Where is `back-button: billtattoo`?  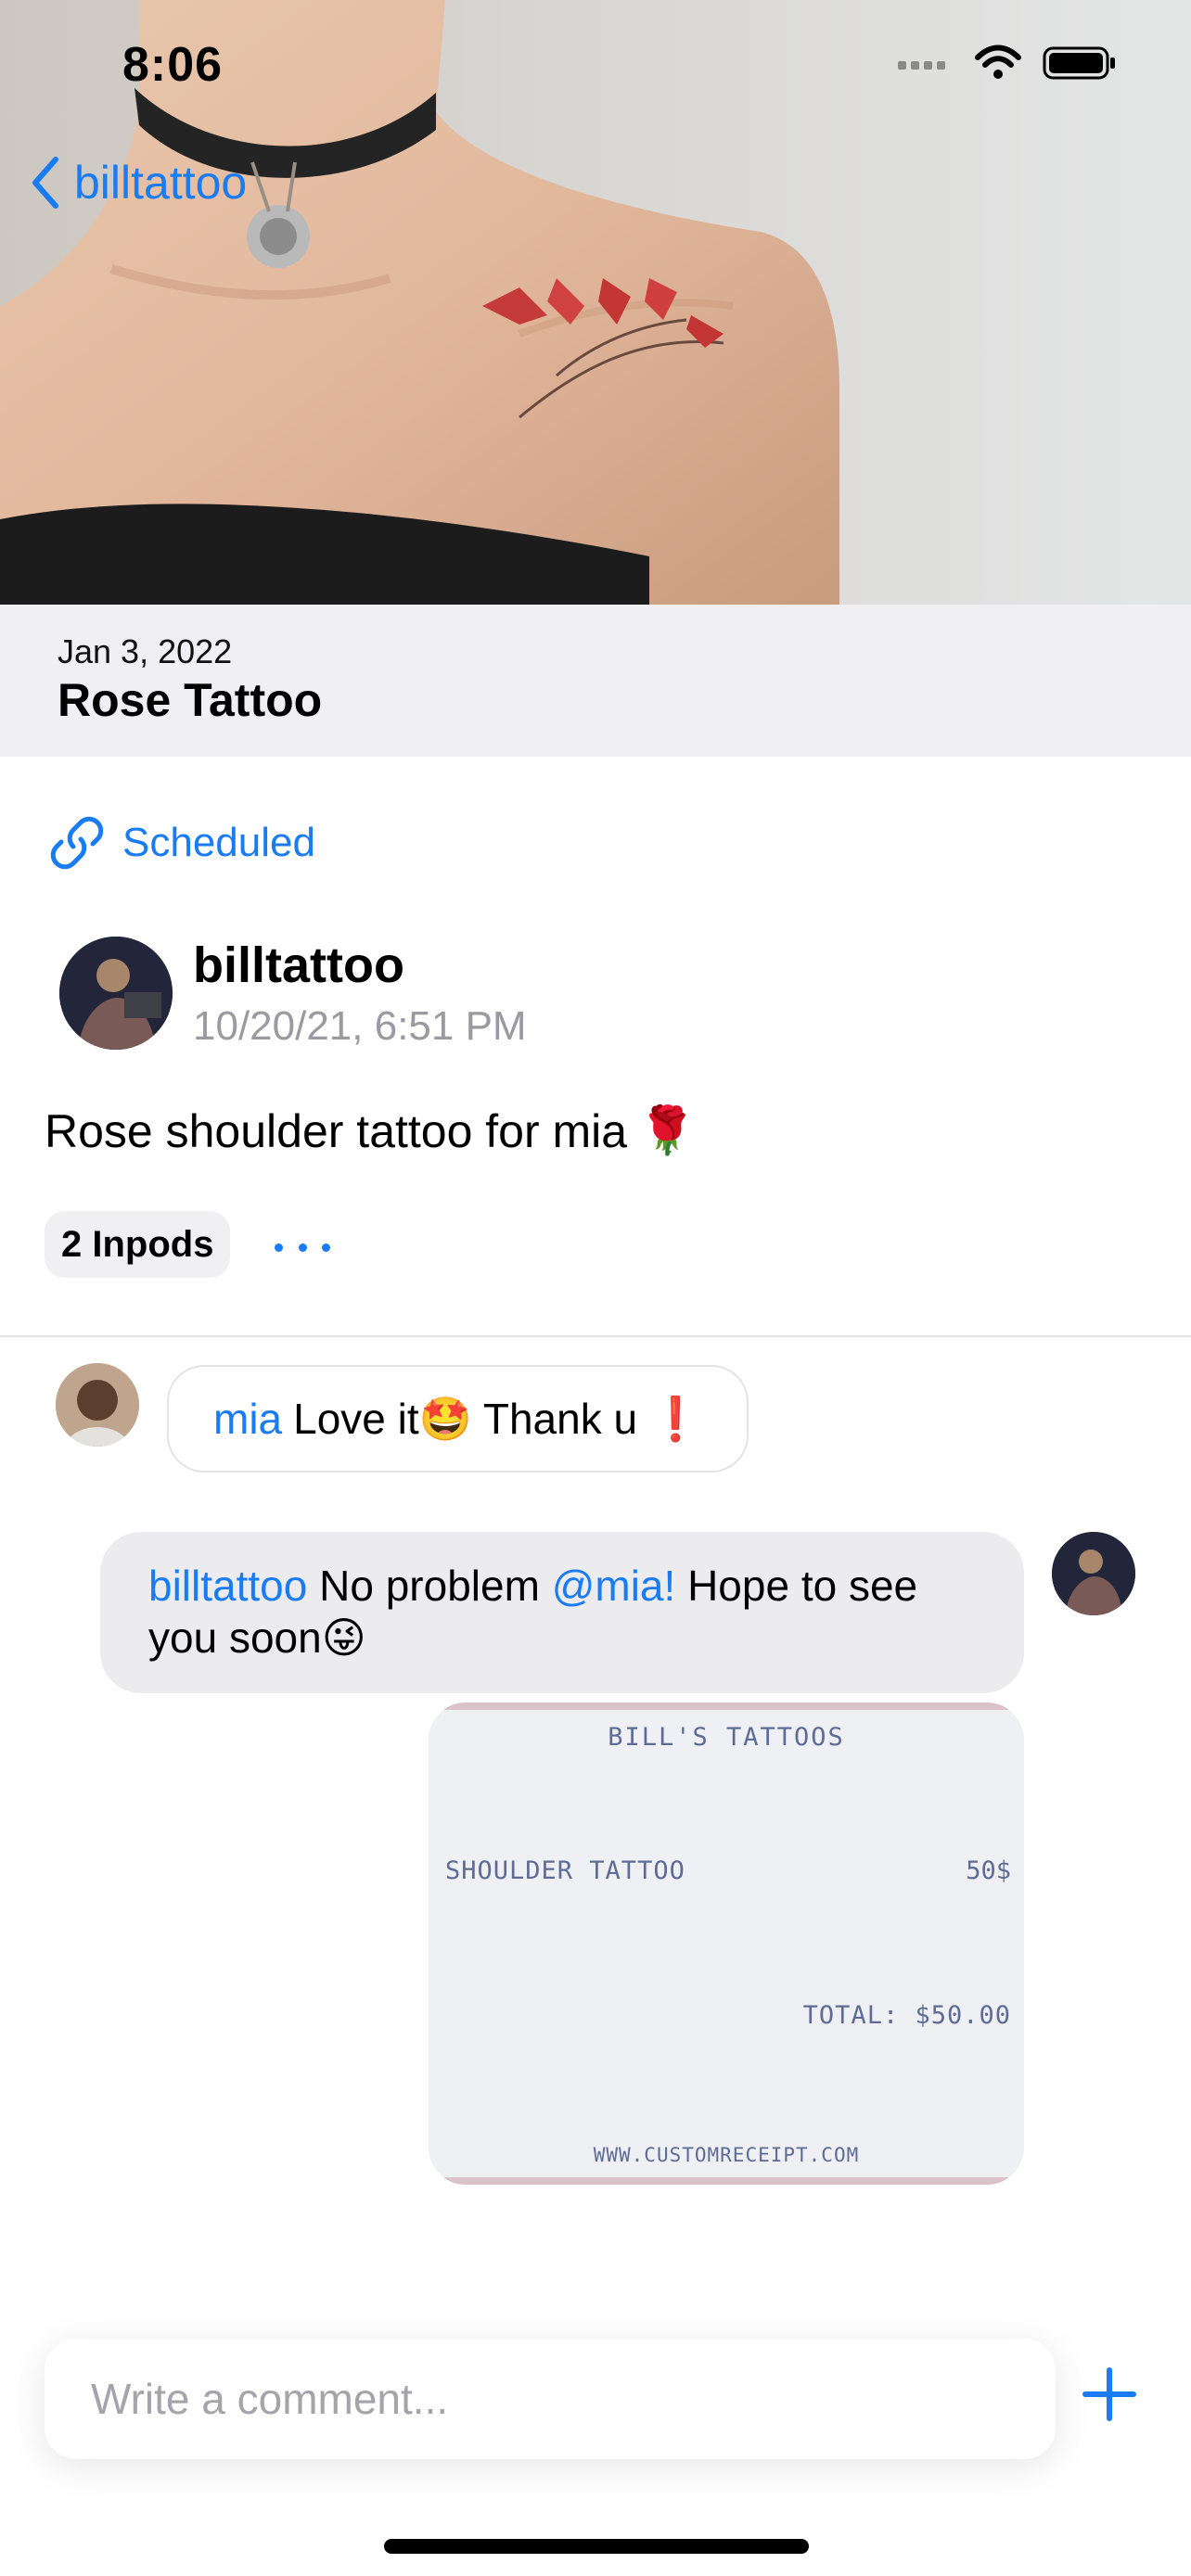 back-button: billtattoo is located at coordinates (138, 183).